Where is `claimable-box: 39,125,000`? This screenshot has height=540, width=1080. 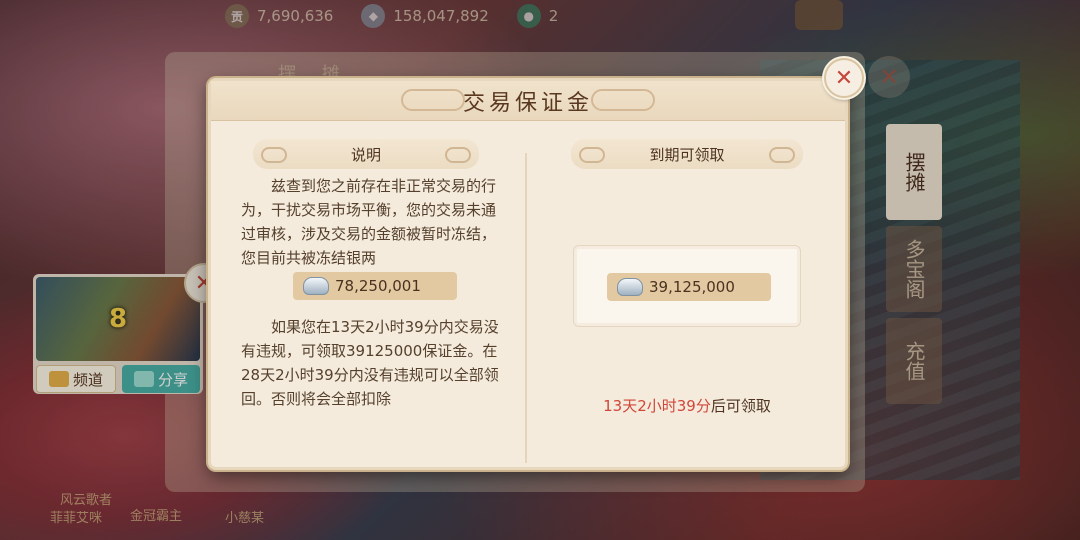
claimable-box: 39,125,000 is located at coordinates (687, 286).